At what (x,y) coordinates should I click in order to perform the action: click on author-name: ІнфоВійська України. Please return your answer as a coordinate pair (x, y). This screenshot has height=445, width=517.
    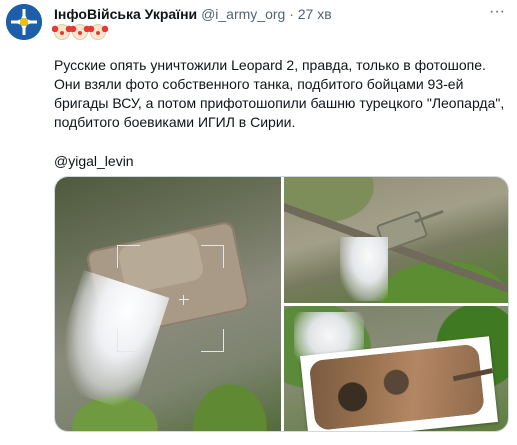
    Looking at the image, I should click on (125, 14).